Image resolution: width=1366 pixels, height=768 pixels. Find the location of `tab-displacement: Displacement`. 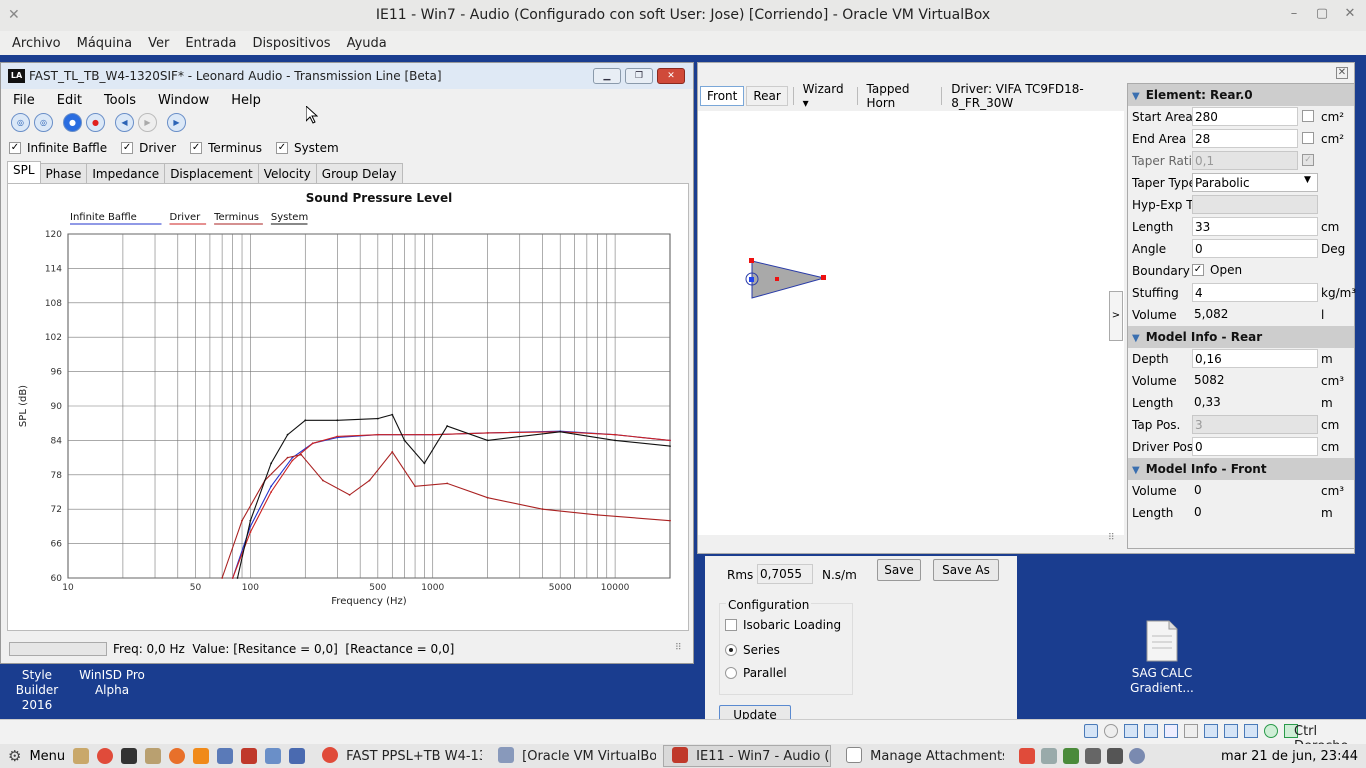

tab-displacement: Displacement is located at coordinates (211, 173).